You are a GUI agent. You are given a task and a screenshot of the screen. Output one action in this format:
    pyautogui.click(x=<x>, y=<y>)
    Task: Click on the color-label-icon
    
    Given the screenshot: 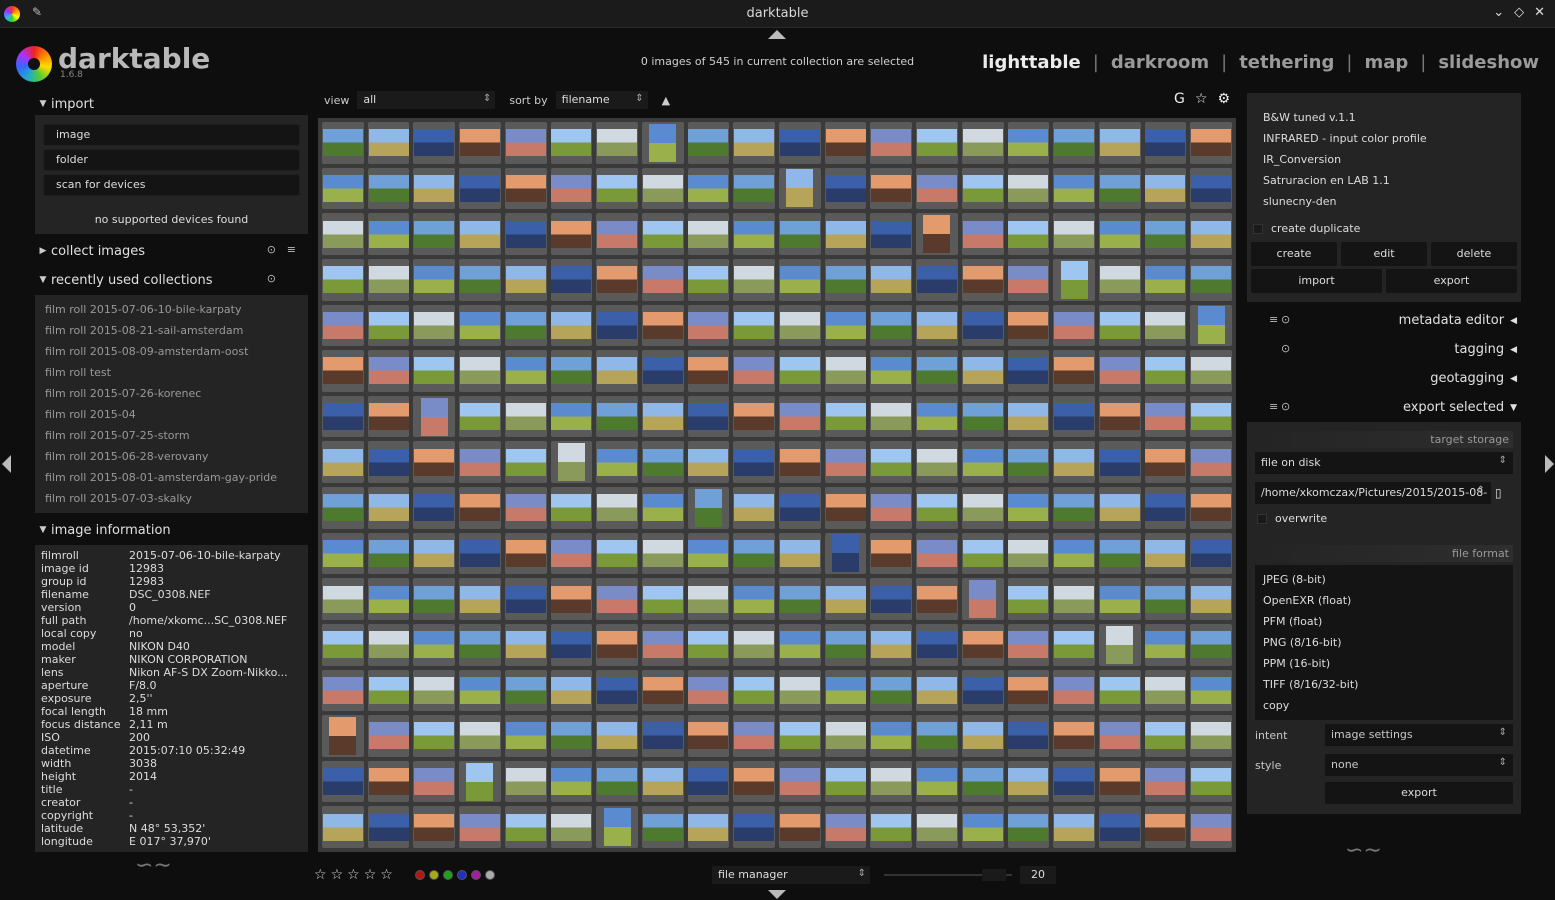 What is the action you would take?
    pyautogui.click(x=419, y=875)
    